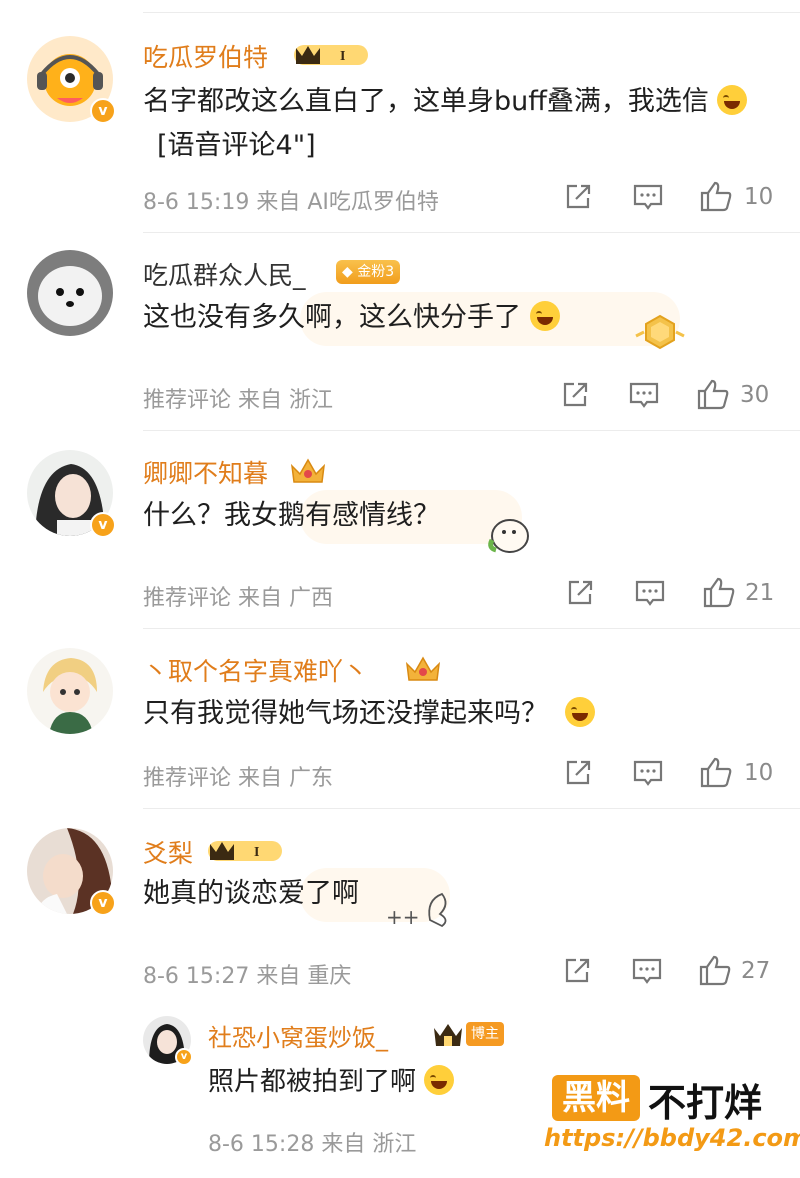 The height and width of the screenshot is (1178, 800). Describe the element at coordinates (224, 274) in the screenshot. I see `username: 吃瓜群众人民_` at that location.